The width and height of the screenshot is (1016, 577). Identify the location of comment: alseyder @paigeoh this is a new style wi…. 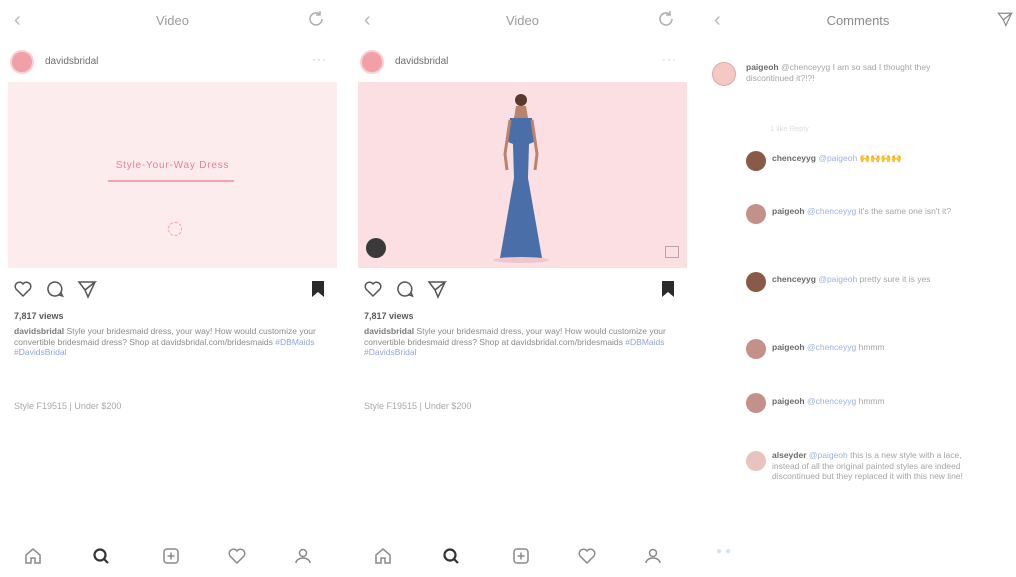
(879, 466).